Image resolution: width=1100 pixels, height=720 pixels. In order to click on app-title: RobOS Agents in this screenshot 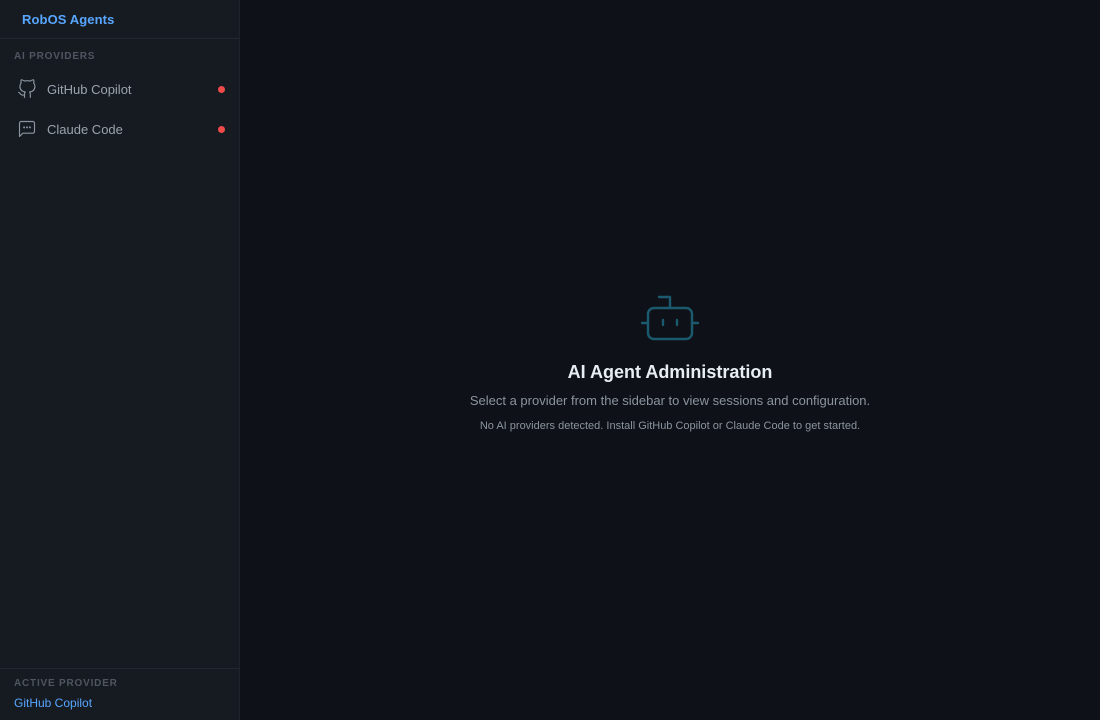, I will do `click(68, 19)`.